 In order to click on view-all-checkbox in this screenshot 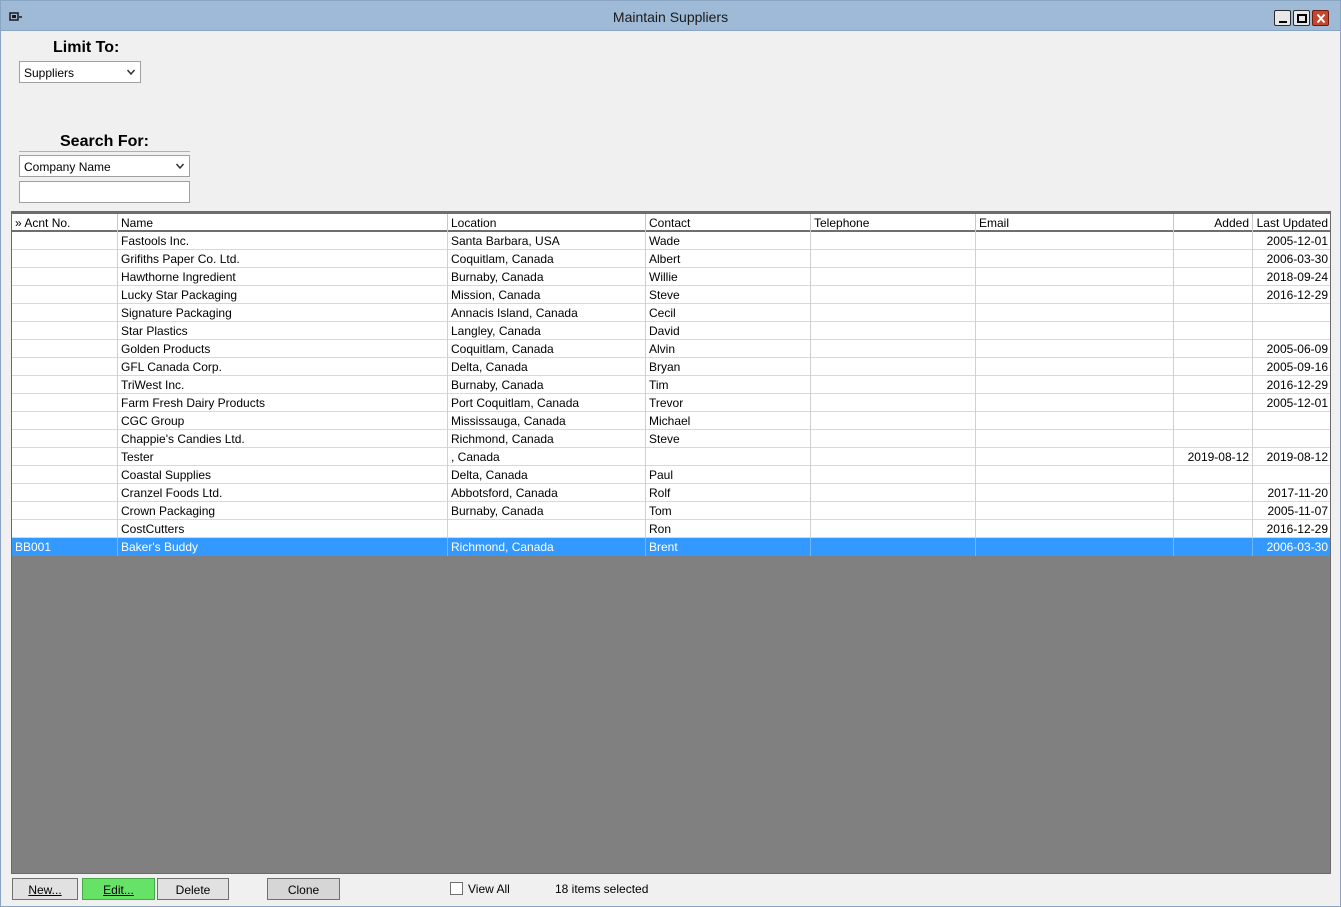, I will do `click(456, 888)`.